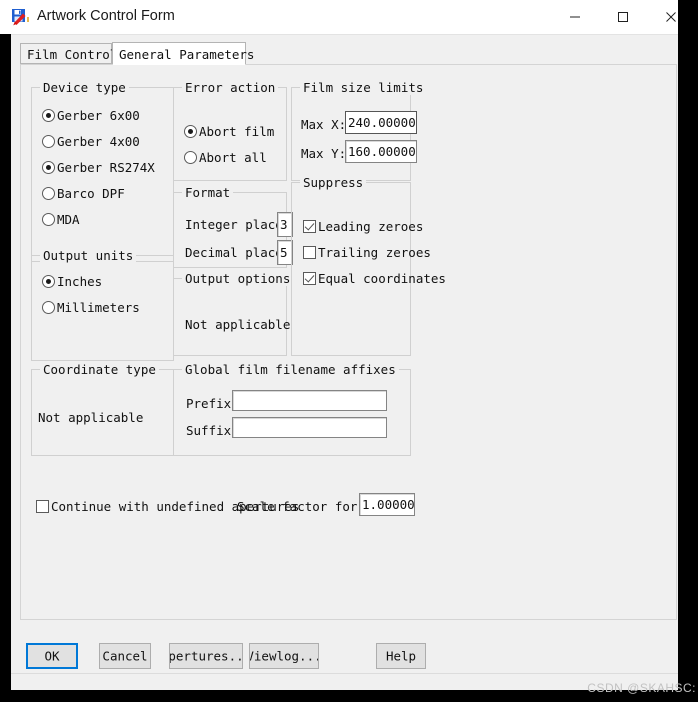 Image resolution: width=698 pixels, height=702 pixels. What do you see at coordinates (663, 16) in the screenshot?
I see `close-icon` at bounding box center [663, 16].